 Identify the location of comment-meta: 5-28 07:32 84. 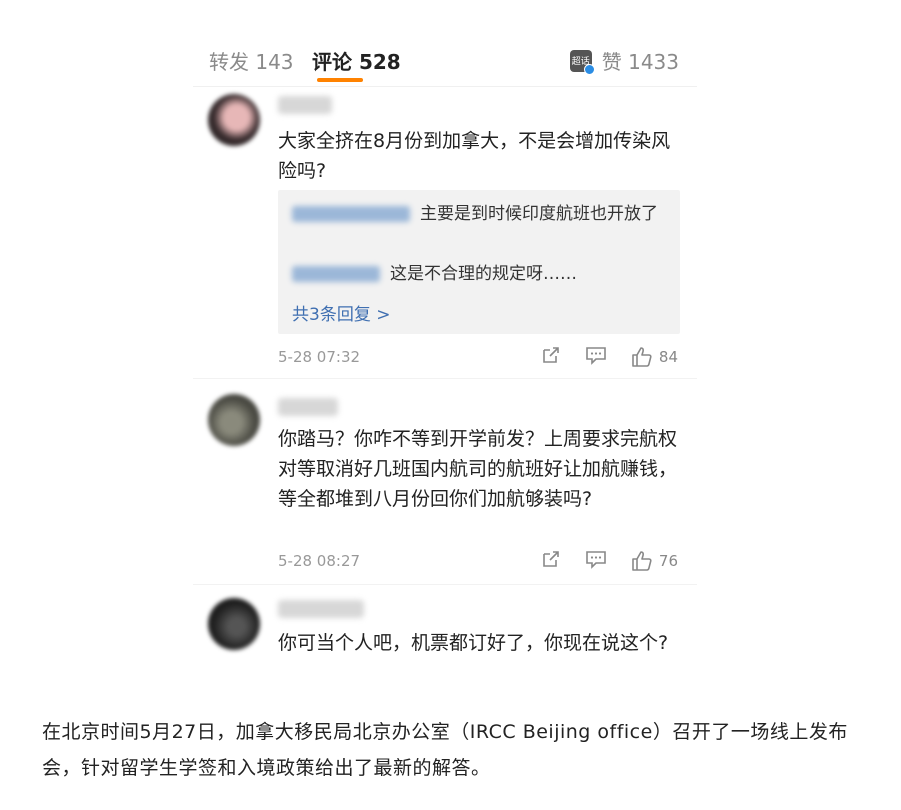
(478, 357).